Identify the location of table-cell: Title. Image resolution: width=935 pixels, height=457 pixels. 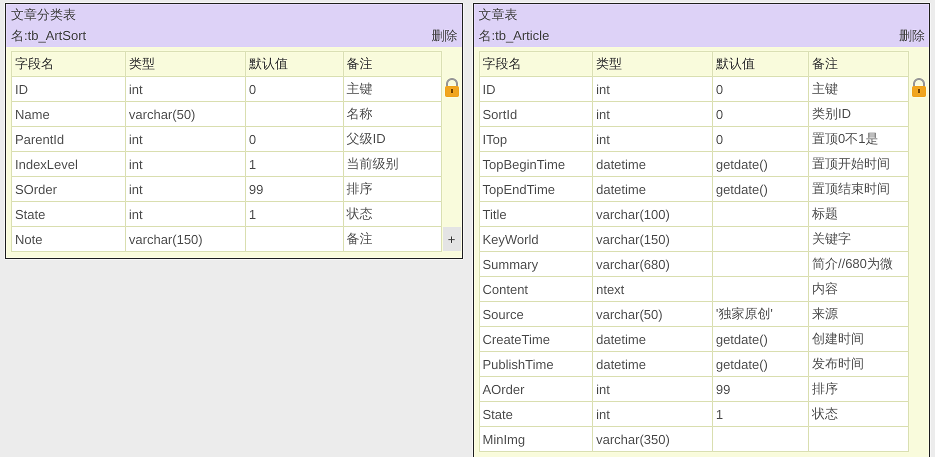
(536, 214).